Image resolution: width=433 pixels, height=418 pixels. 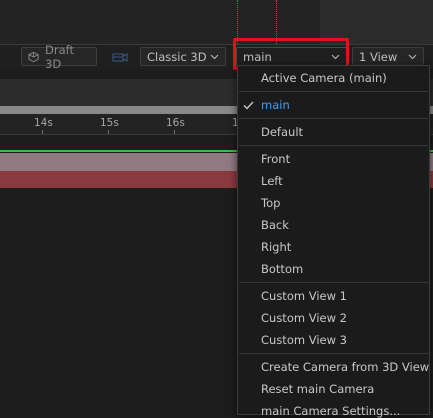 What do you see at coordinates (43, 123) in the screenshot?
I see `tick-label: 14s` at bounding box center [43, 123].